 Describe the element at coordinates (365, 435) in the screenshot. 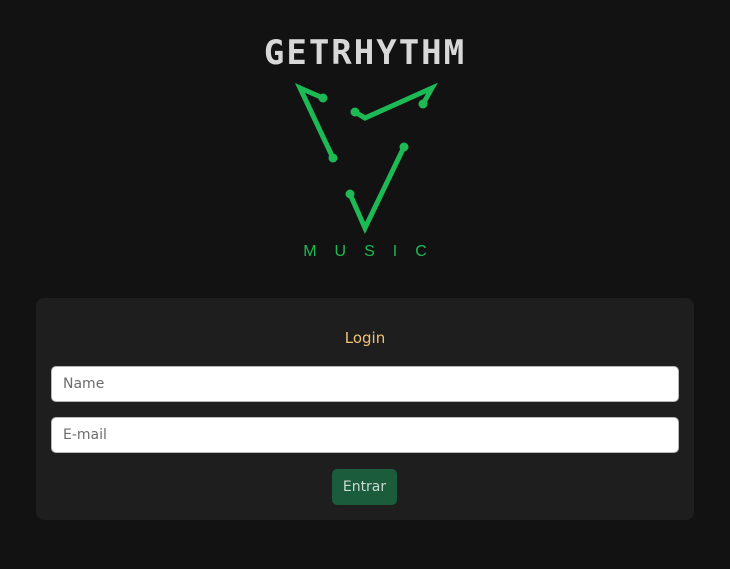

I see `email-input` at that location.